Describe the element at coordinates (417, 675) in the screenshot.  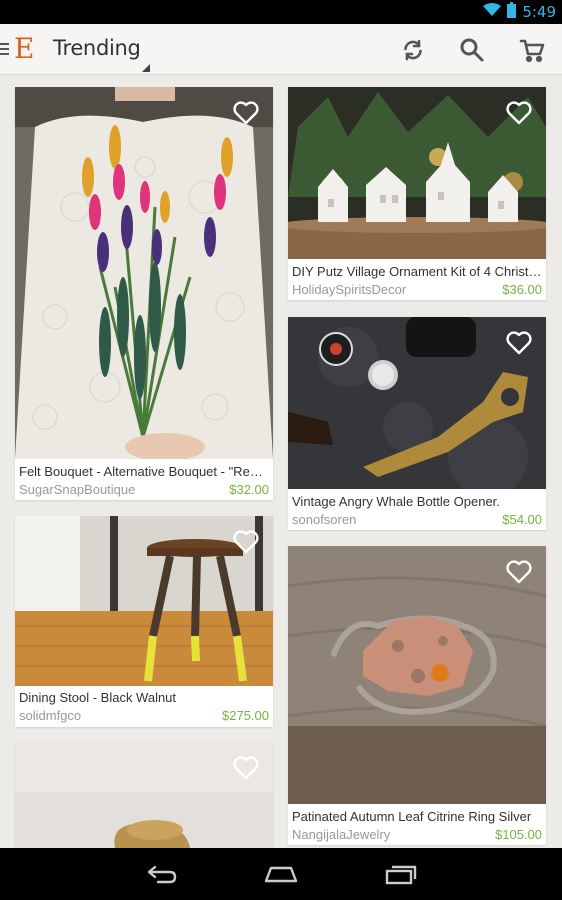
I see `listing-image` at that location.